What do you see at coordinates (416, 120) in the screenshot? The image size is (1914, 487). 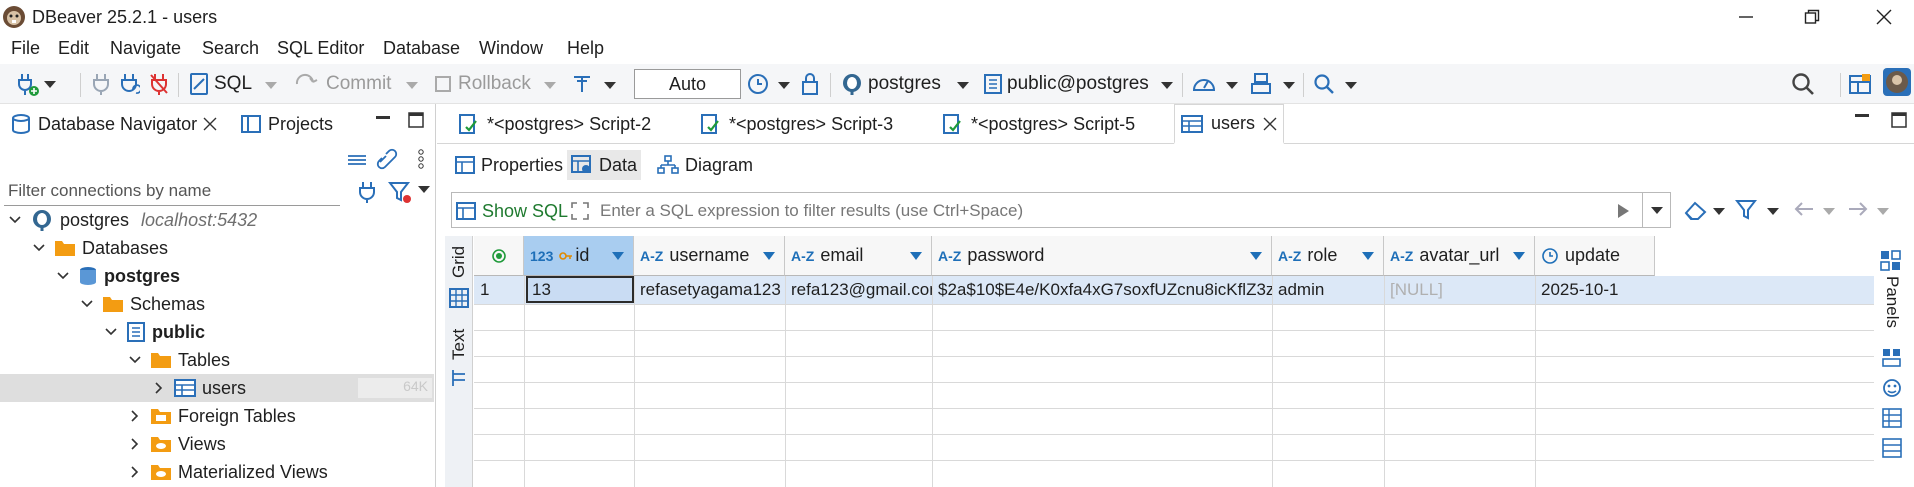 I see `maximize-panel-button` at bounding box center [416, 120].